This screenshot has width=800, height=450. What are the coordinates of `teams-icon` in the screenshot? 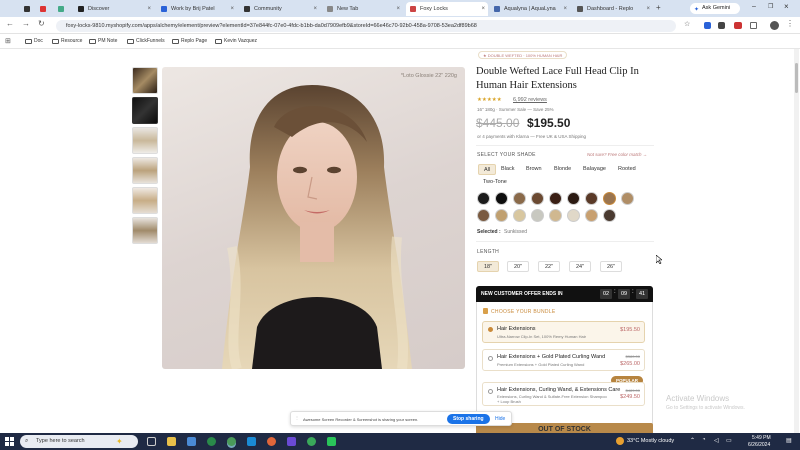 It's located at (291, 441).